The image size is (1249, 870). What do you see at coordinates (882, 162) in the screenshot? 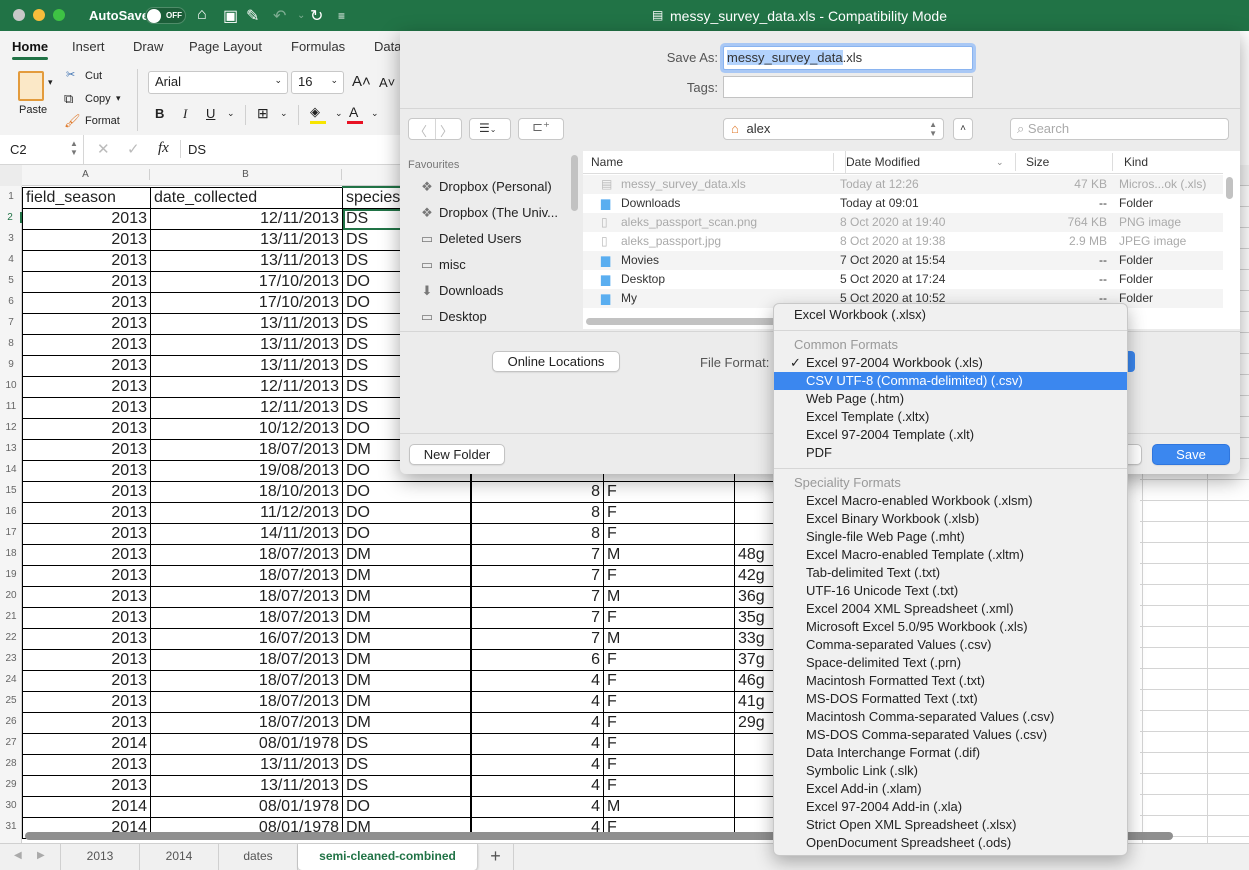
I see `column-date-header: Date Modified` at bounding box center [882, 162].